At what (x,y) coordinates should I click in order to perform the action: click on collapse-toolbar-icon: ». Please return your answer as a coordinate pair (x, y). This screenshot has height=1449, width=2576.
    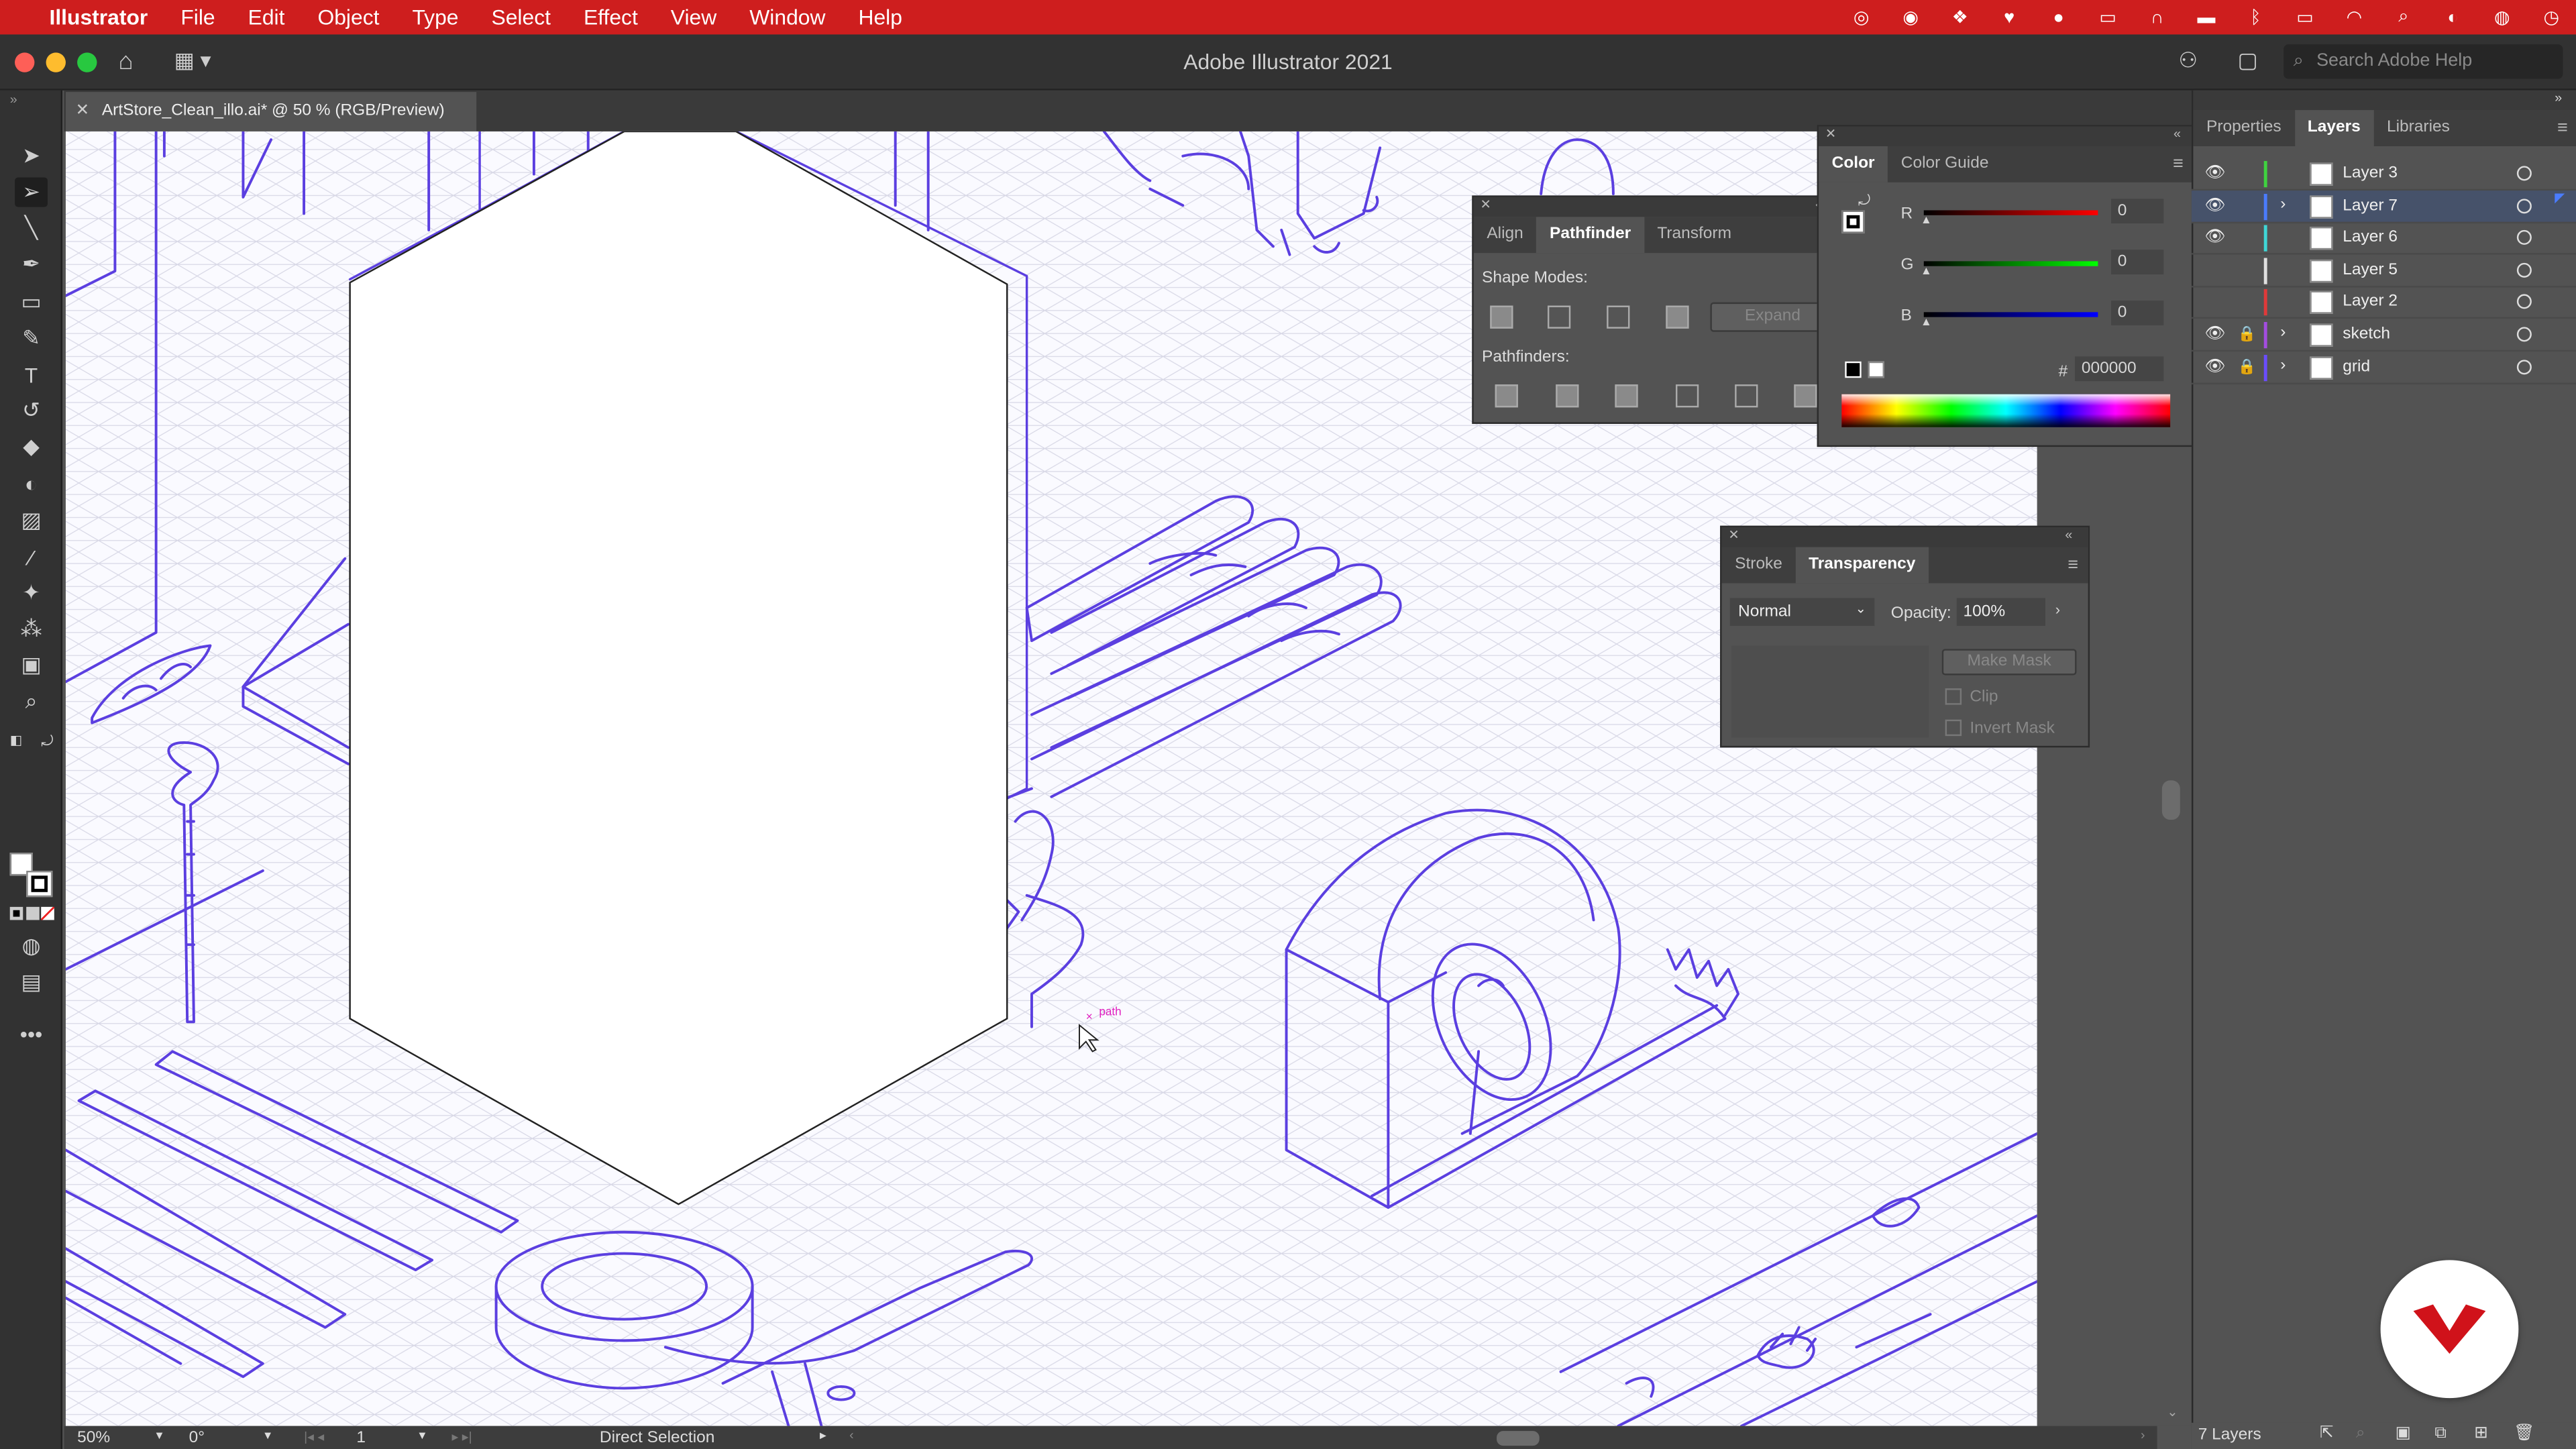
    Looking at the image, I should click on (13, 99).